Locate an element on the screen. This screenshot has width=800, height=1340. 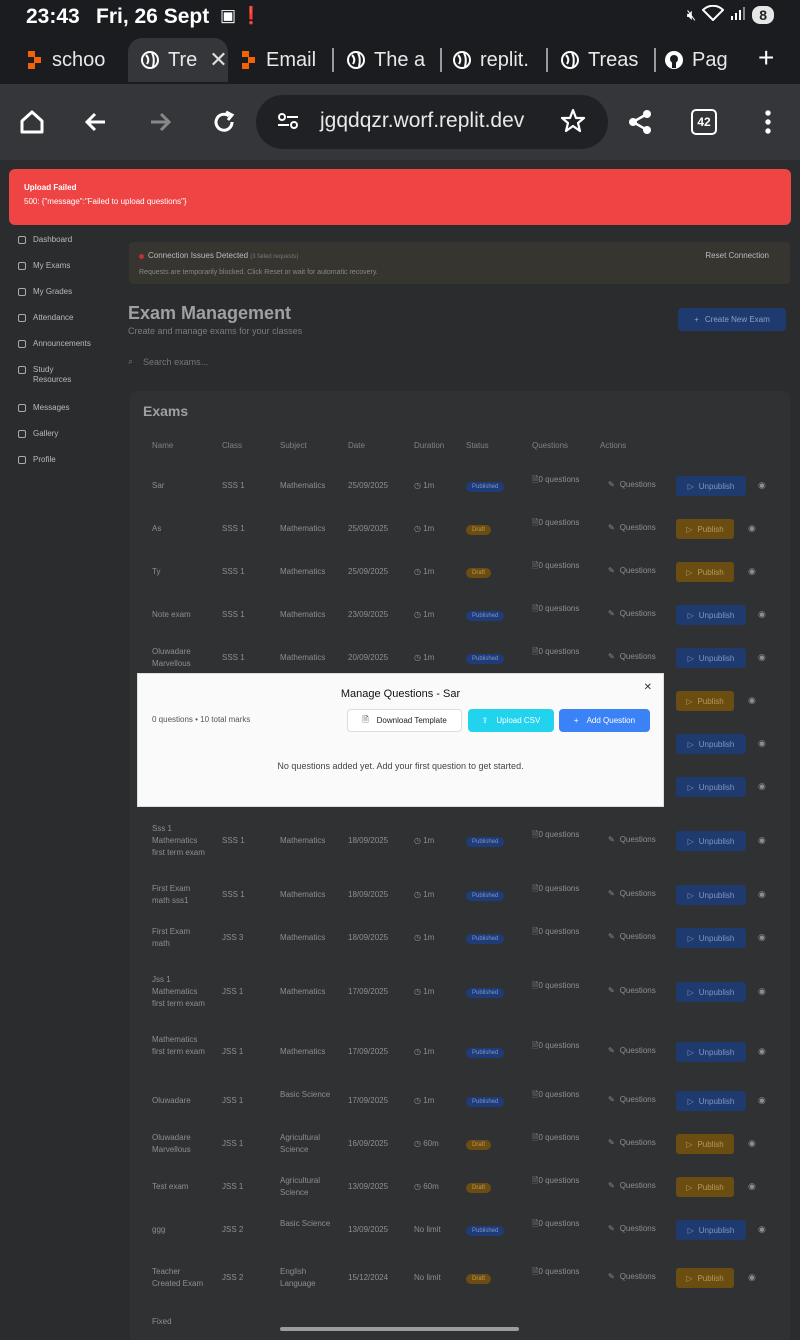
menu-button is located at coordinates (768, 122).